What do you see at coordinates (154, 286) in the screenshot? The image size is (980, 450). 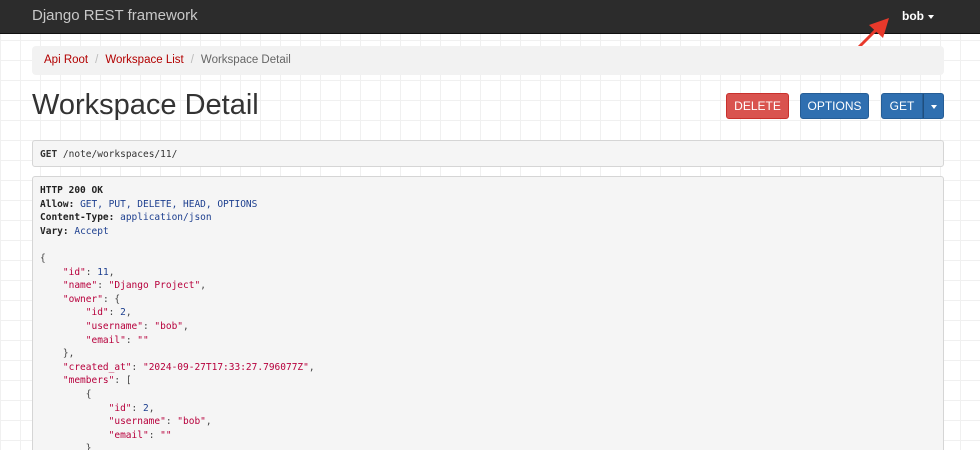 I see `json-token: "Django Project"` at bounding box center [154, 286].